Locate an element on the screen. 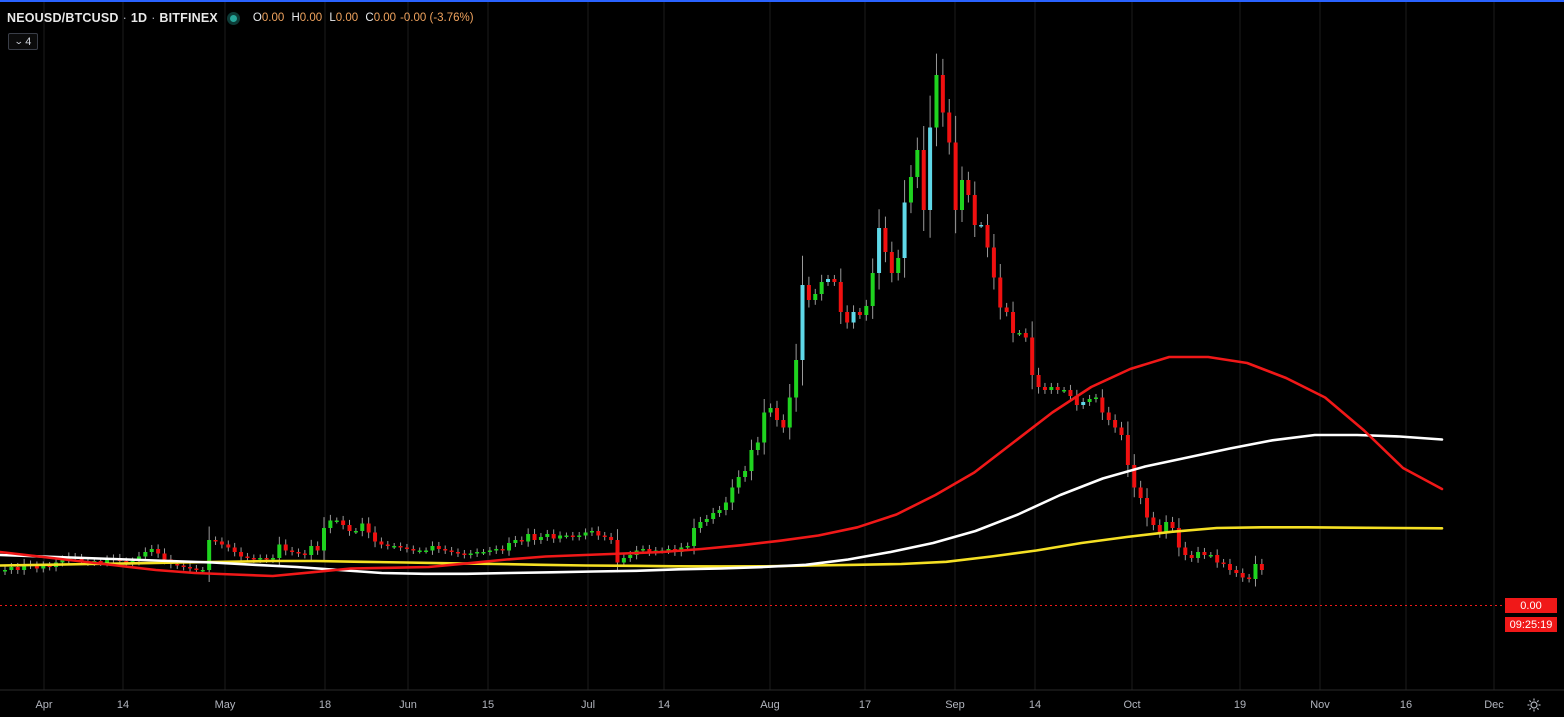  time-axis-label: Apr is located at coordinates (44, 705).